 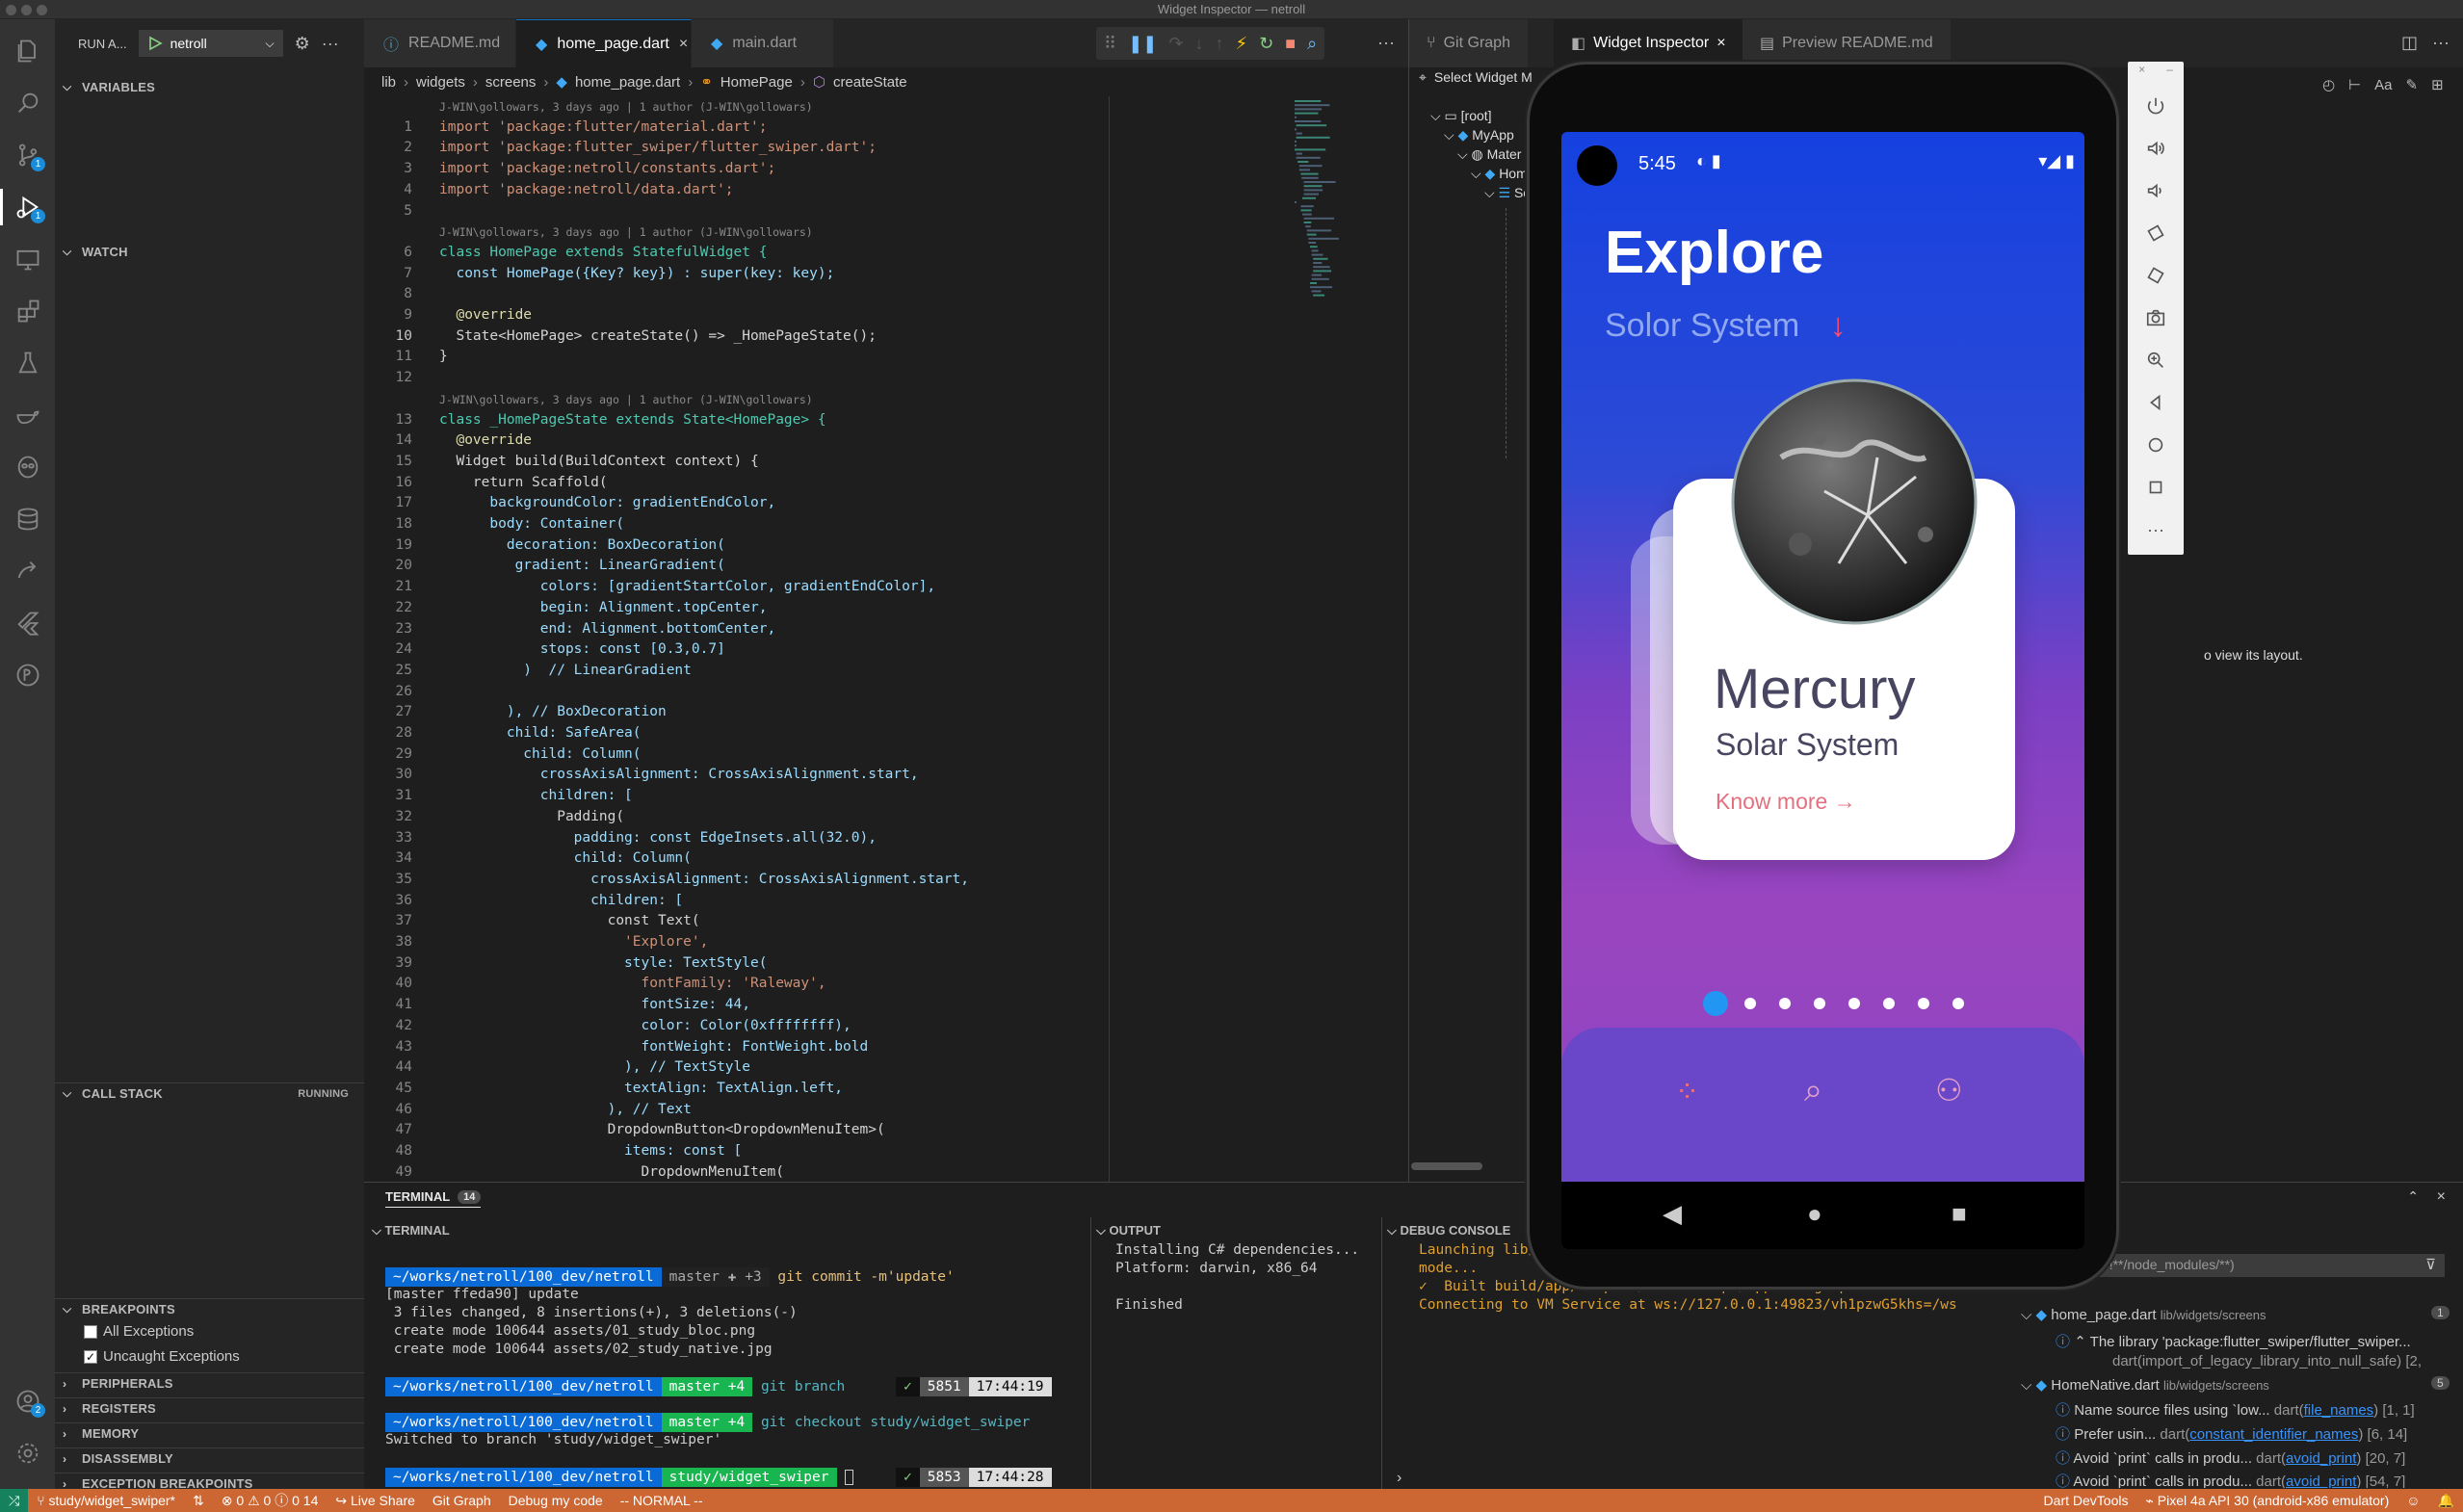 I want to click on memory-section: › MEMORY, so click(x=209, y=1433).